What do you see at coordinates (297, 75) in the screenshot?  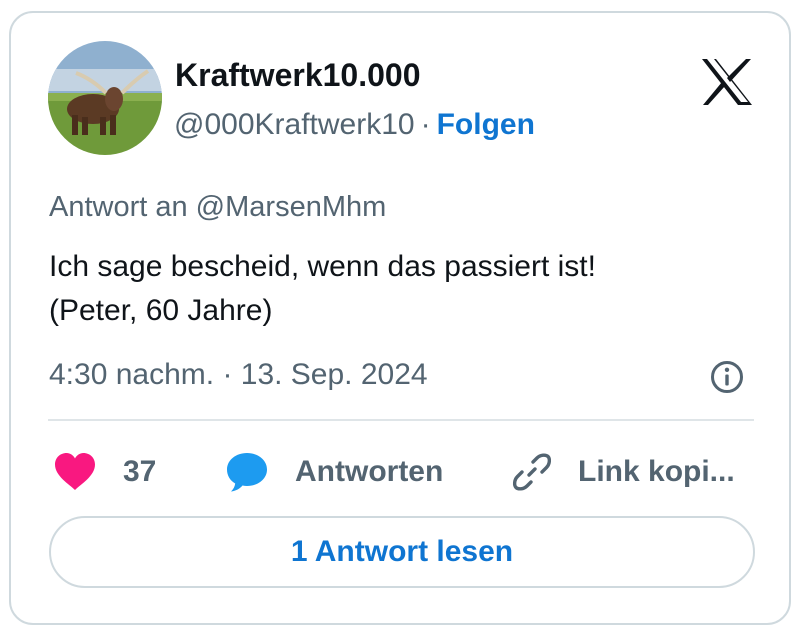 I see `author-display-name: Kraftwerk10.000` at bounding box center [297, 75].